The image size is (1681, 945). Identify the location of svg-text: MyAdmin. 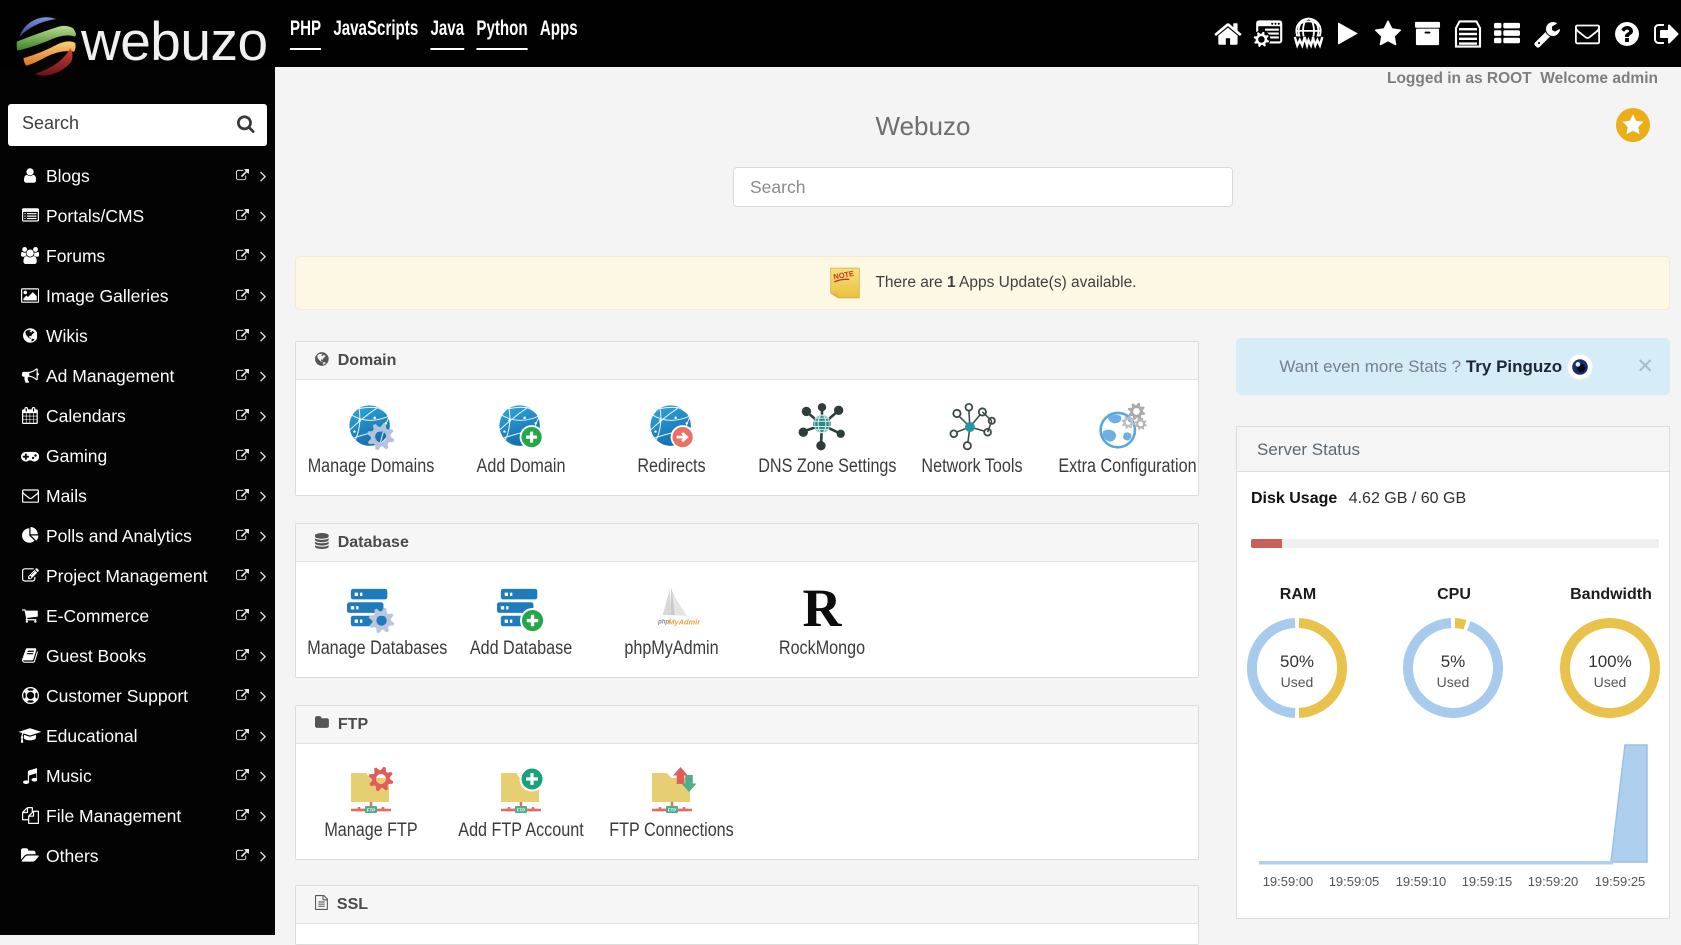
(684, 621).